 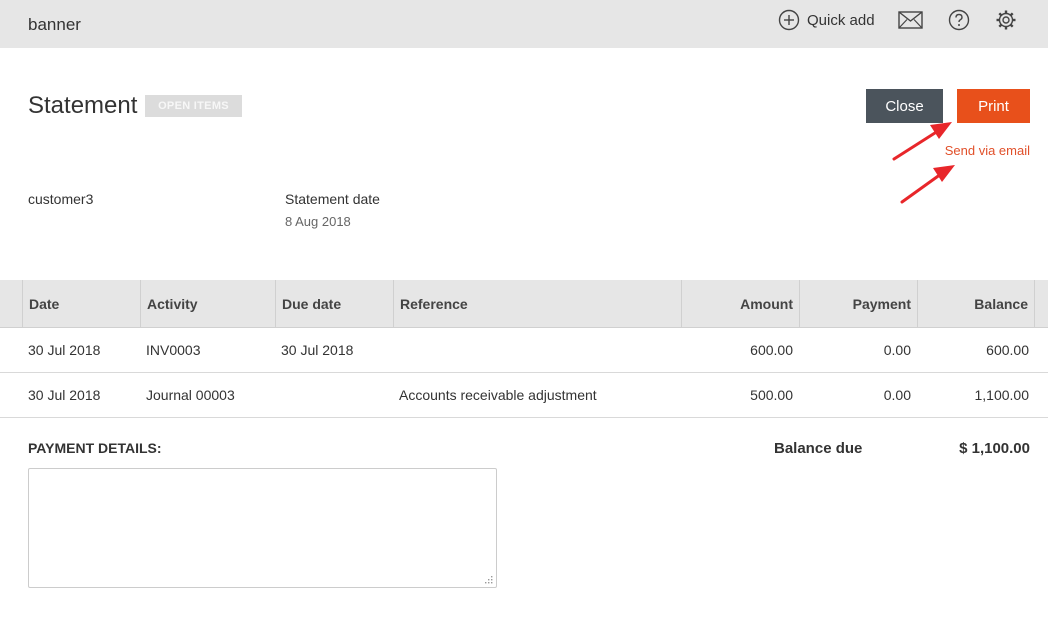 What do you see at coordinates (332, 199) in the screenshot?
I see `statement-date-label: Statement date` at bounding box center [332, 199].